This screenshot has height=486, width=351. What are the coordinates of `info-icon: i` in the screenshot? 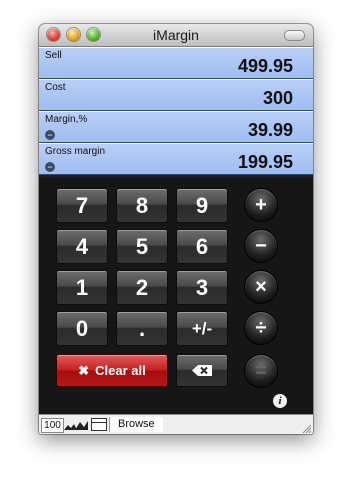 It's located at (280, 401).